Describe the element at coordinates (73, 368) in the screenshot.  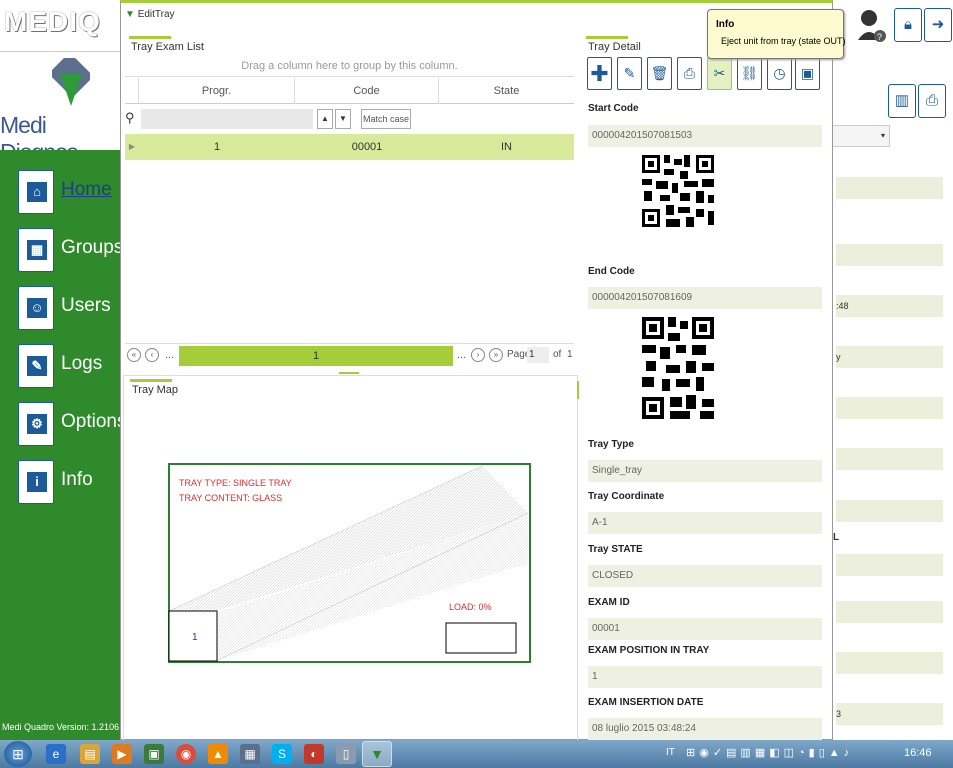
I see `sidebar-item-logs: ✎ Logs` at that location.